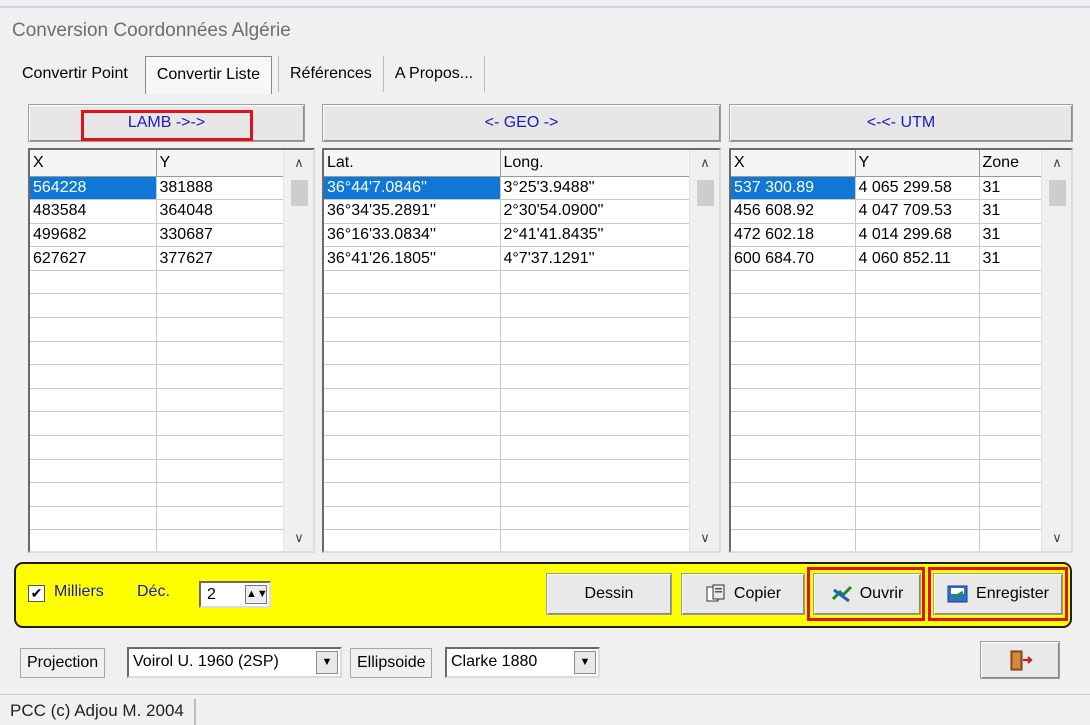 The image size is (1090, 725). Describe the element at coordinates (901, 123) in the screenshot. I see `utm-convert-button: <-<- UTM` at that location.